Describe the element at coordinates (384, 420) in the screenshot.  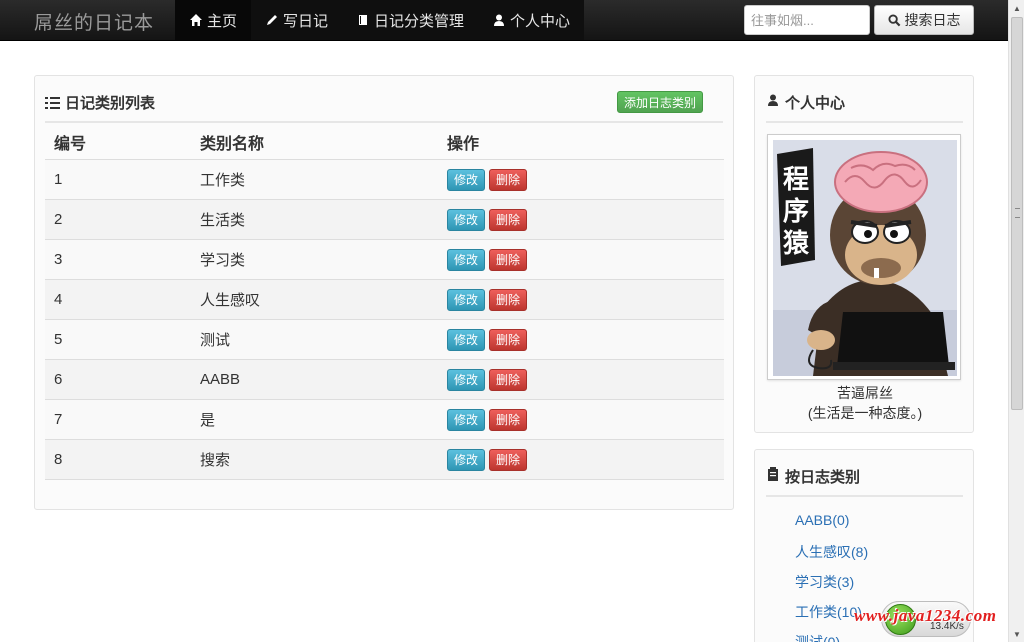
I see `table-row: 7 是 修改 删除` at that location.